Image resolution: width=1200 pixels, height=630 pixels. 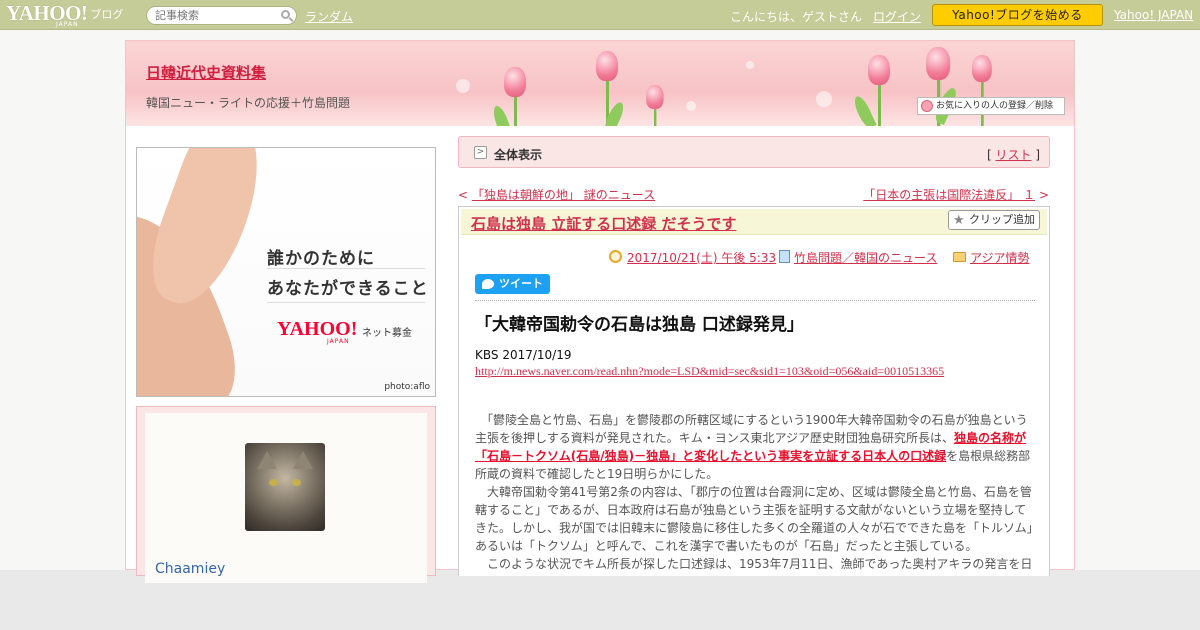 What do you see at coordinates (387, 333) in the screenshot?
I see `ad-service-name: ネット募金` at bounding box center [387, 333].